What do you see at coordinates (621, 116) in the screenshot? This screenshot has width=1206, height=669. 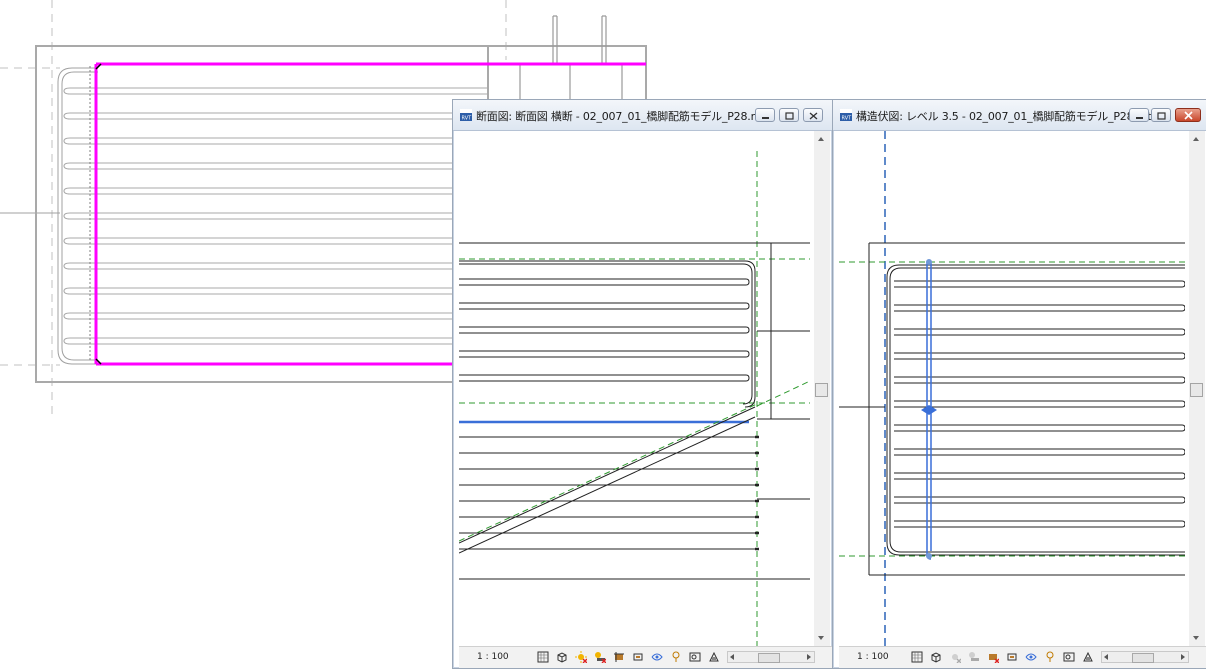 I see `window-title: 断面図: 断面図 横断 - 02_007_01_橋脚配筋モデル_P28.rvt` at bounding box center [621, 116].